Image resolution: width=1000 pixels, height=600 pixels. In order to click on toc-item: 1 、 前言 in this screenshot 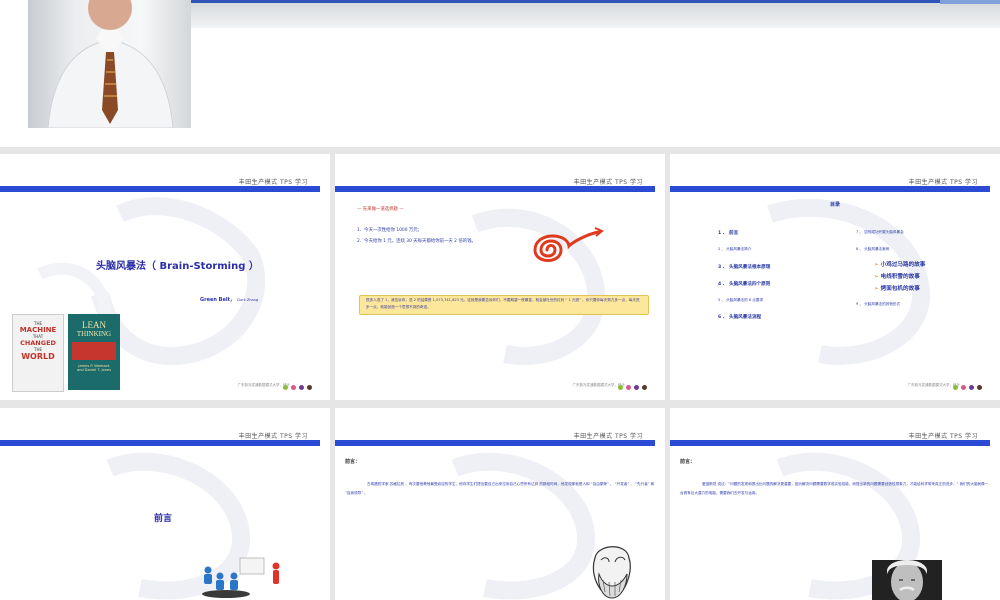, I will do `click(728, 233)`.